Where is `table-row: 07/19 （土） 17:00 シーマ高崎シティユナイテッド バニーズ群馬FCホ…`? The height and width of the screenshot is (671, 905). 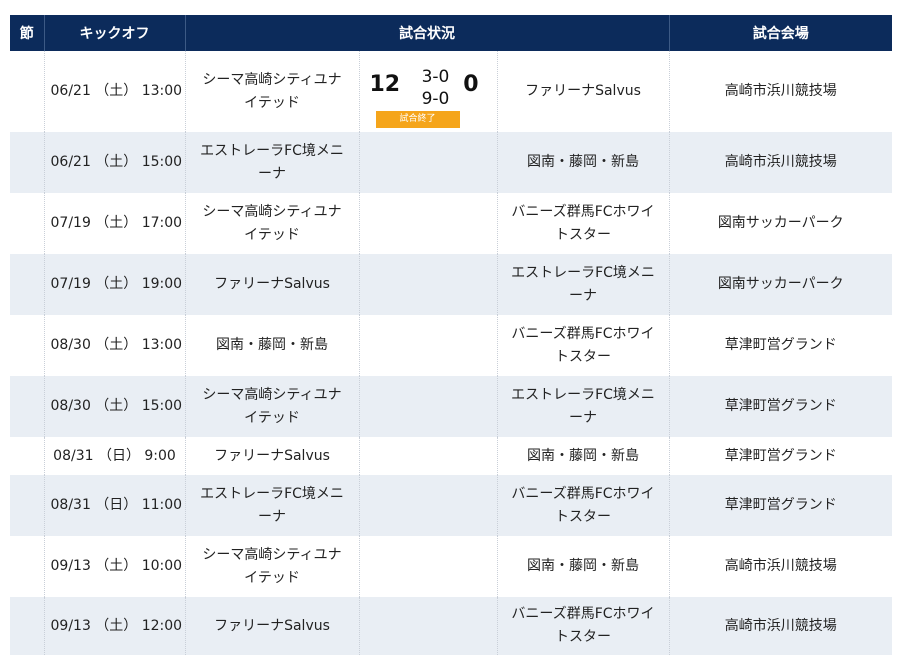
table-row: 07/19 （土） 17:00 シーマ高崎シティユナイテッド バニーズ群馬FCホ… is located at coordinates (451, 223).